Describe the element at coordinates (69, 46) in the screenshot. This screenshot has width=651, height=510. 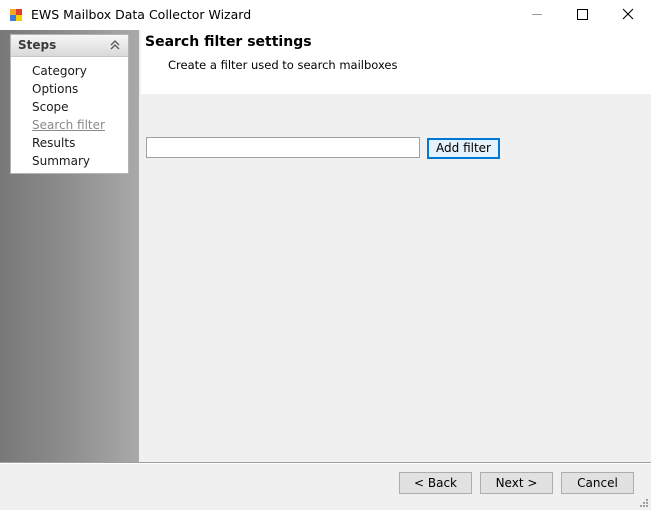
I see `steps-header: Steps` at that location.